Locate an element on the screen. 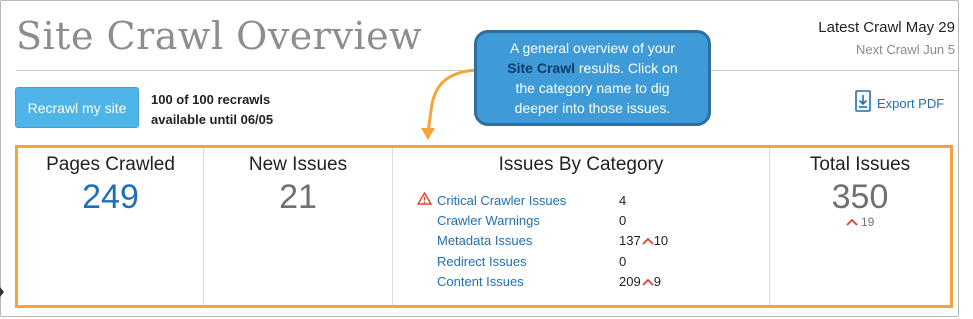 The width and height of the screenshot is (973, 319). category-count: 209 is located at coordinates (630, 282).